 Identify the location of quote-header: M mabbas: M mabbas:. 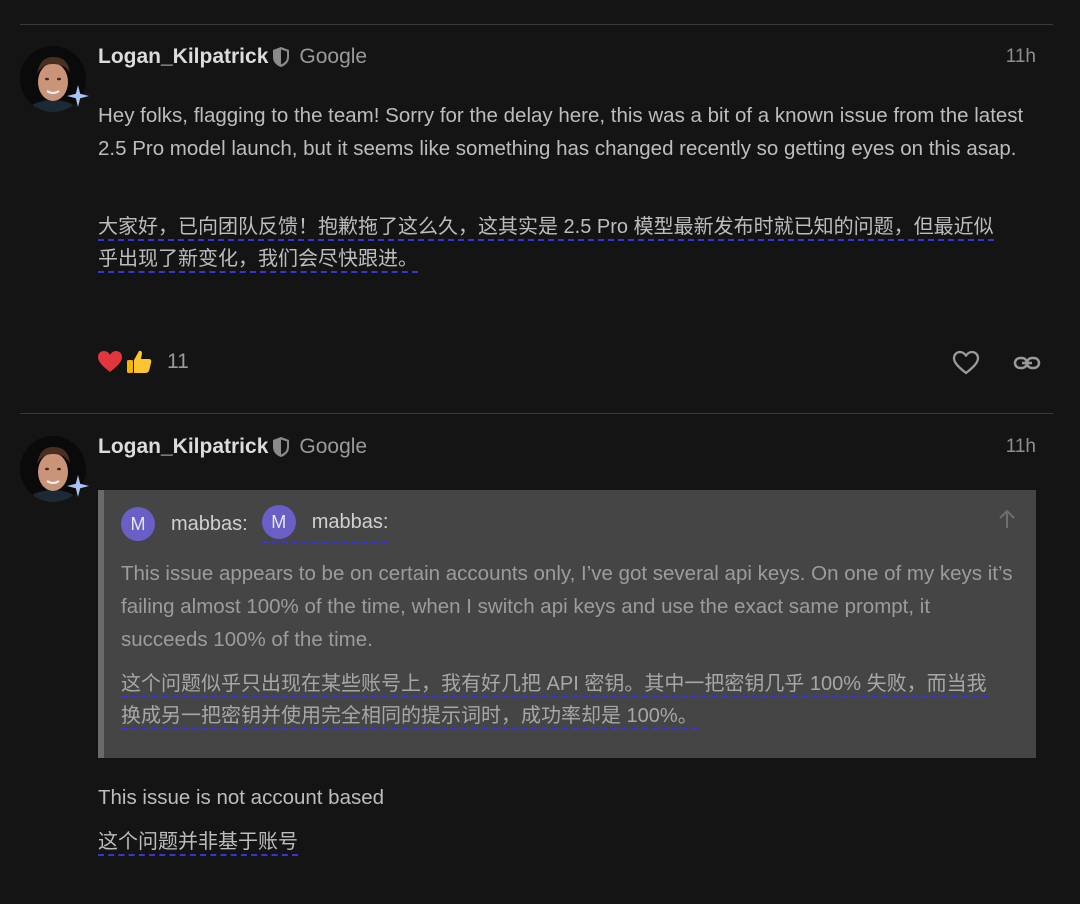
(255, 524).